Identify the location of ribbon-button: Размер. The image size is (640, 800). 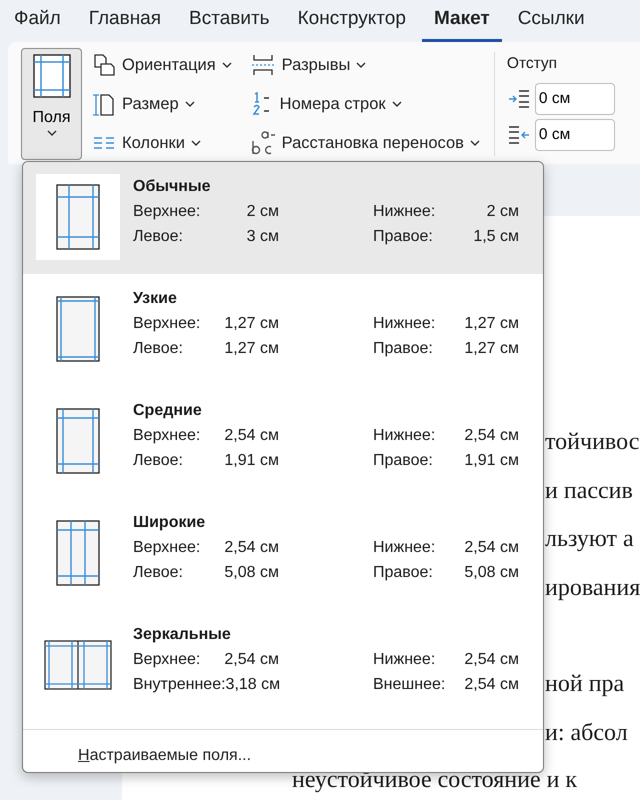
(162, 104).